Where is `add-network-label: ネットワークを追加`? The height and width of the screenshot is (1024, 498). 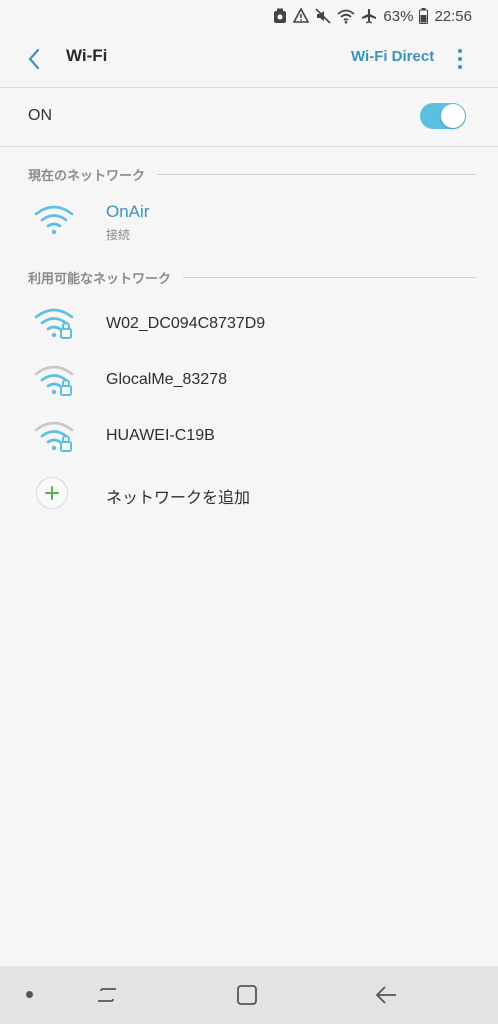
add-network-label: ネットワークを追加 is located at coordinates (178, 498).